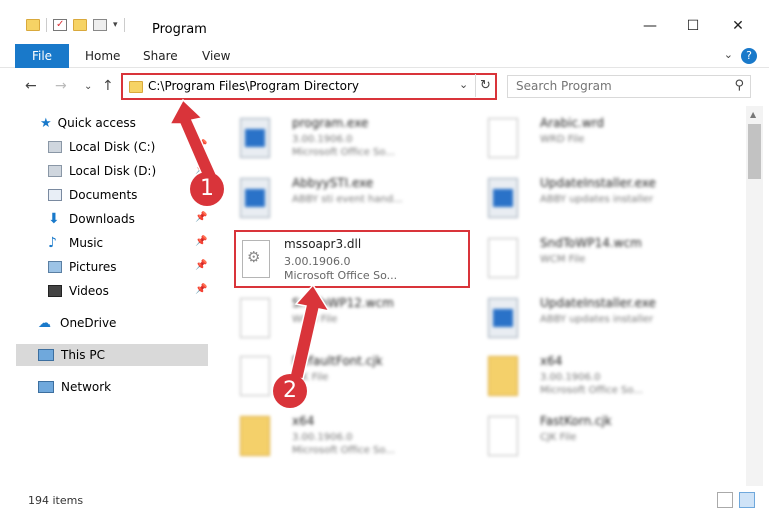 The image size is (769, 521). I want to click on annotation-arrows, so click(249, 239).